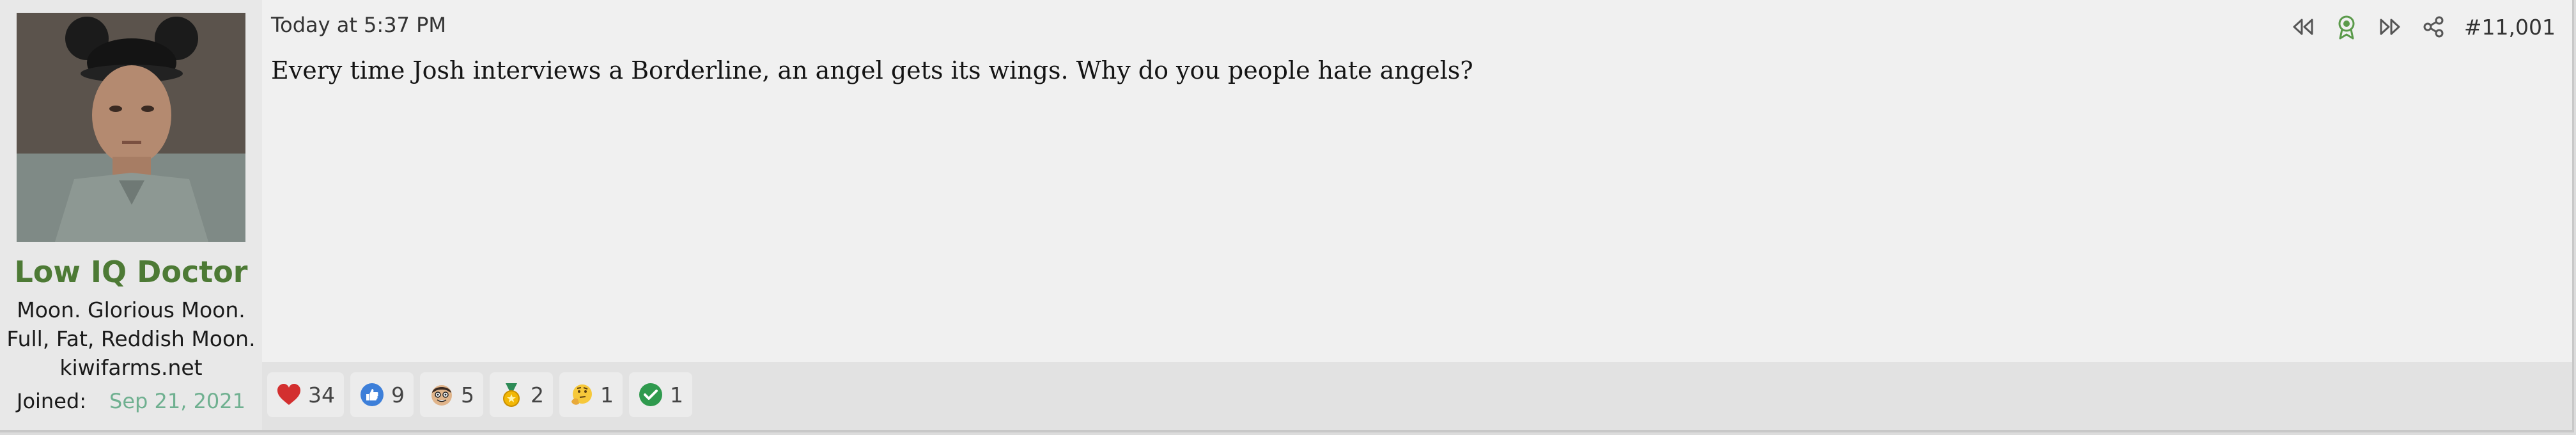 The width and height of the screenshot is (2576, 435). I want to click on post-number: #11,001, so click(2510, 27).